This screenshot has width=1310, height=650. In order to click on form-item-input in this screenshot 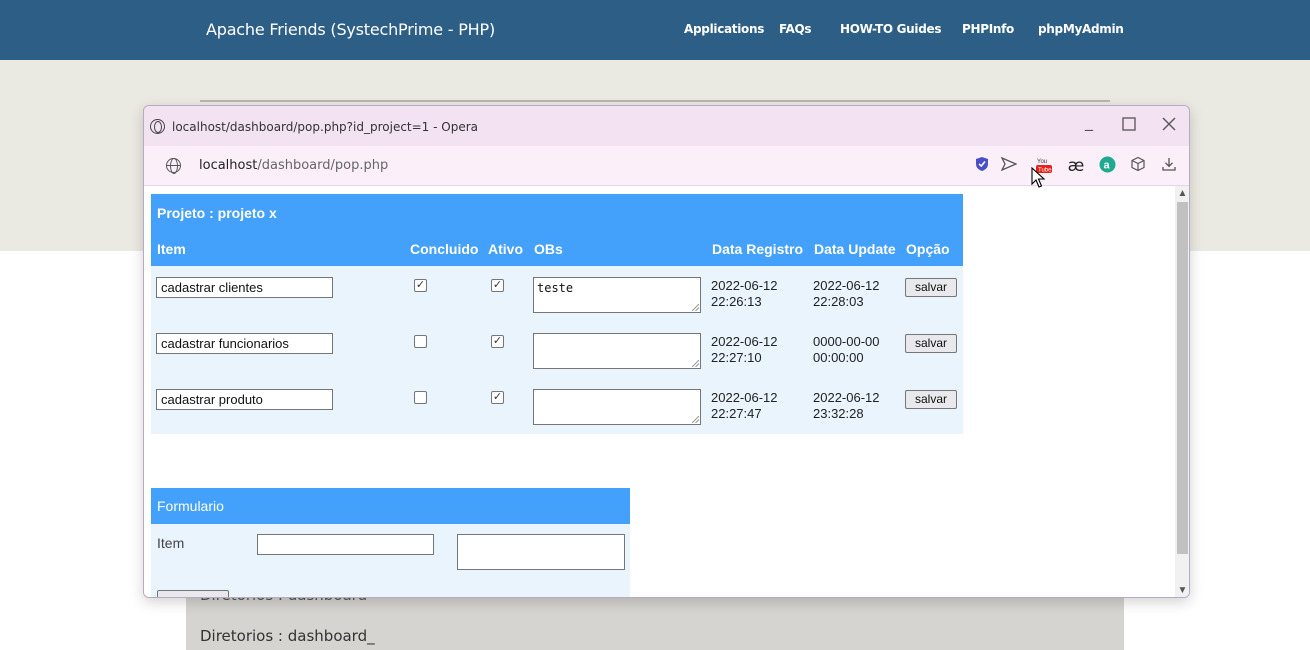, I will do `click(345, 544)`.